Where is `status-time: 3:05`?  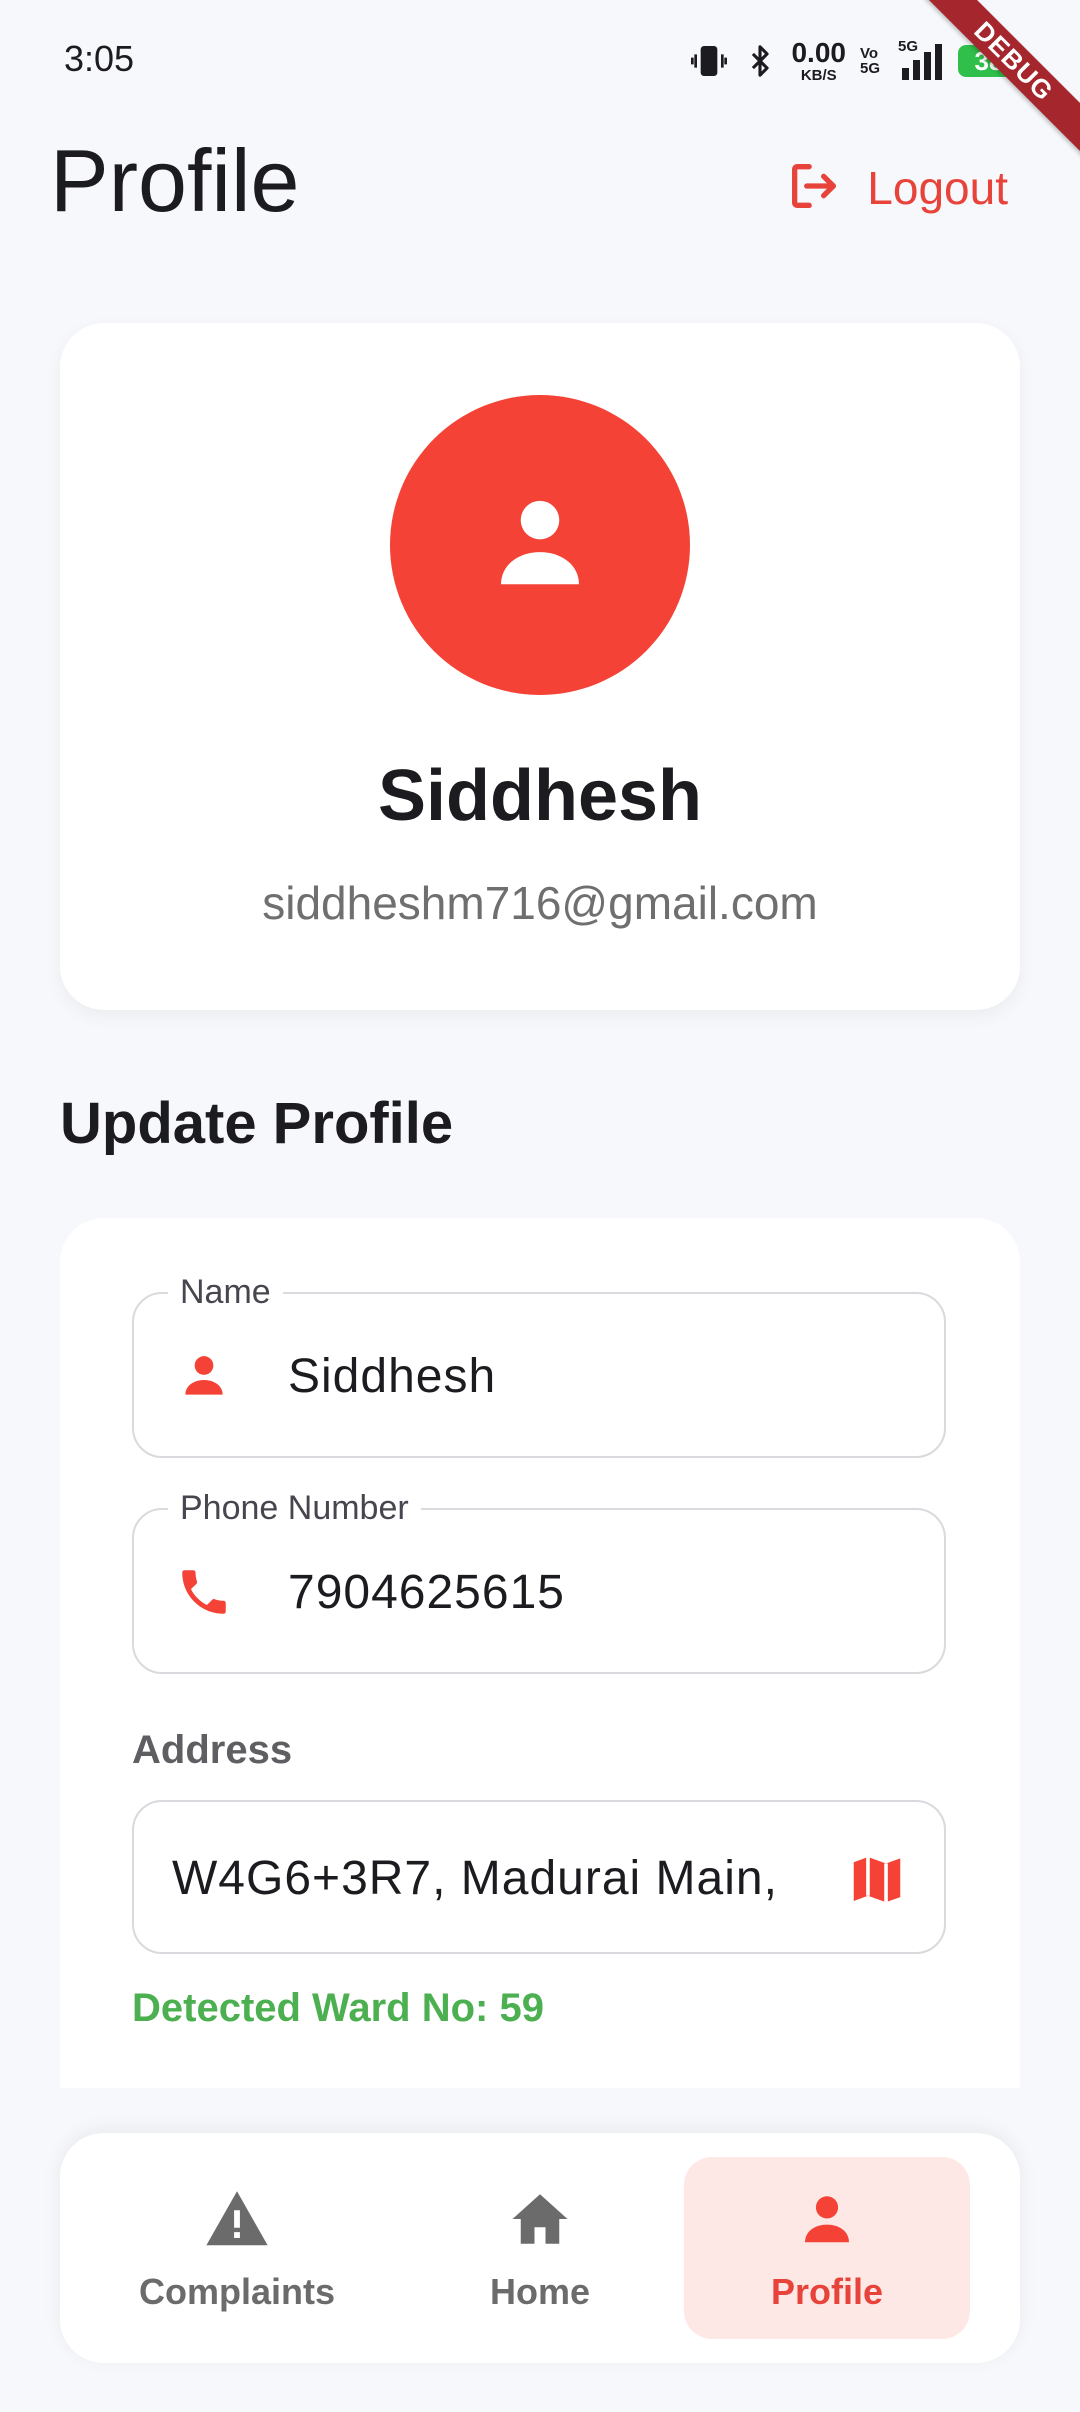 status-time: 3:05 is located at coordinates (99, 58).